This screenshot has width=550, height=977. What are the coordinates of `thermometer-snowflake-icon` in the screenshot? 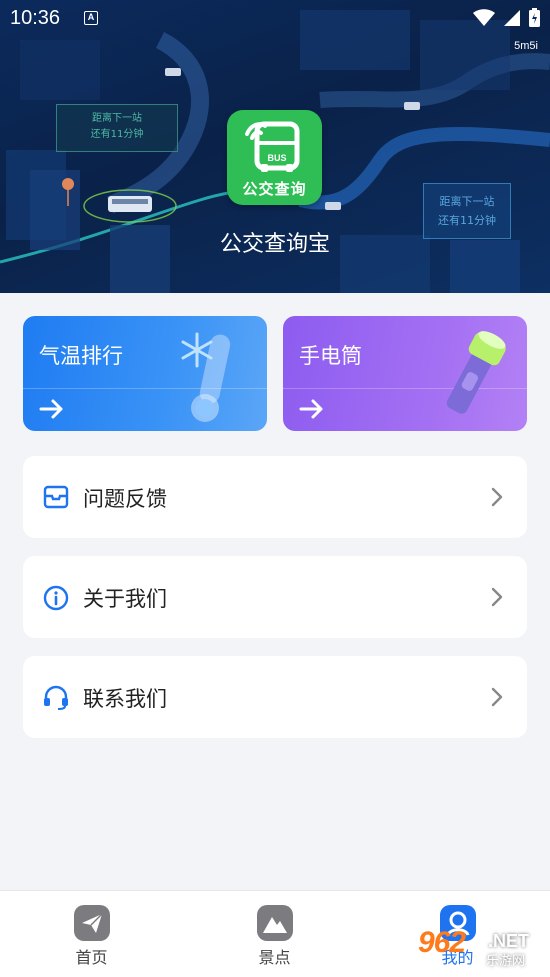 It's located at (206, 377).